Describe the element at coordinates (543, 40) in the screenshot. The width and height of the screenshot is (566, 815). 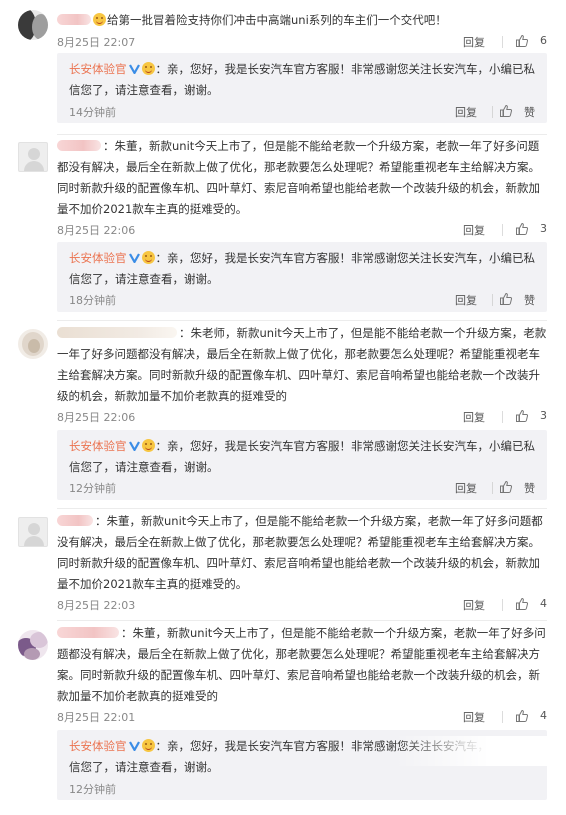
I see `like-count: 6` at that location.